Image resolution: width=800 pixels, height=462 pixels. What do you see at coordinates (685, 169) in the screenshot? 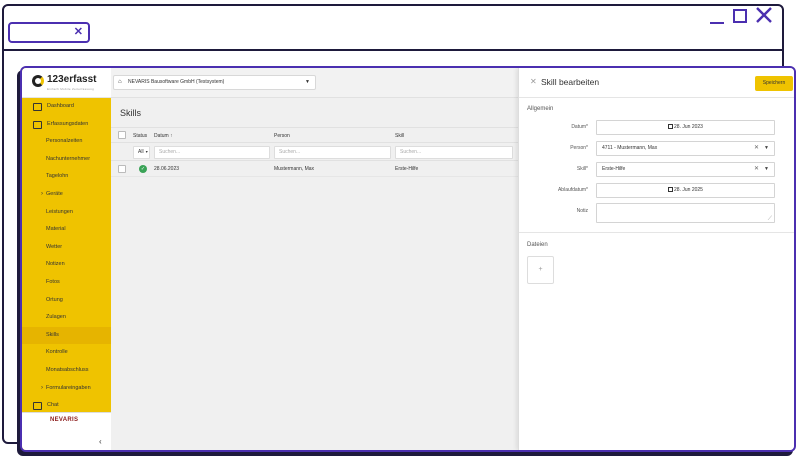
I see `skill-select: Erste-Hilfe ✕ ▼` at bounding box center [685, 169].